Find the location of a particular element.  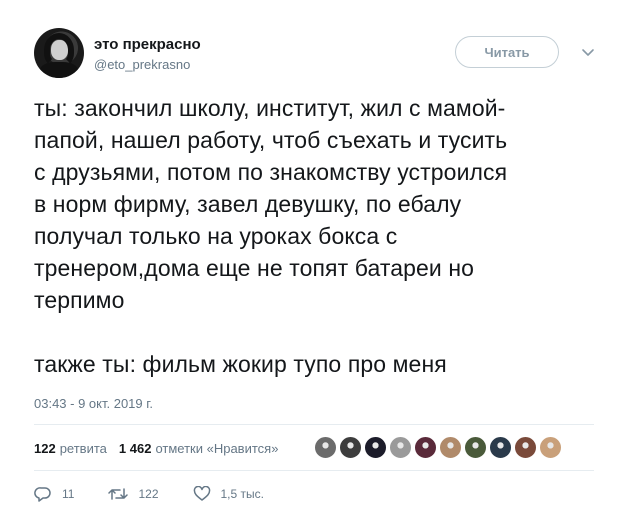

retweet-count: 122 is located at coordinates (148, 494).